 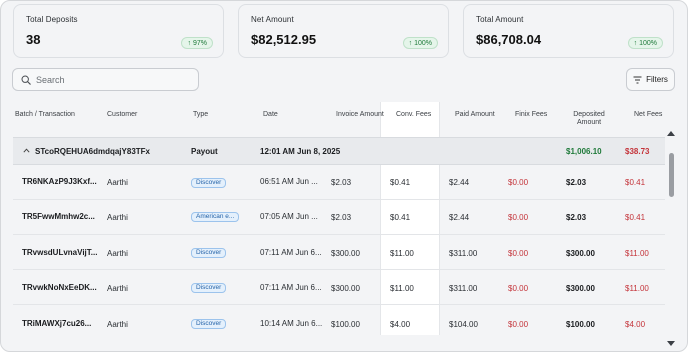 I want to click on scroll-down-arrow-icon, so click(x=671, y=343).